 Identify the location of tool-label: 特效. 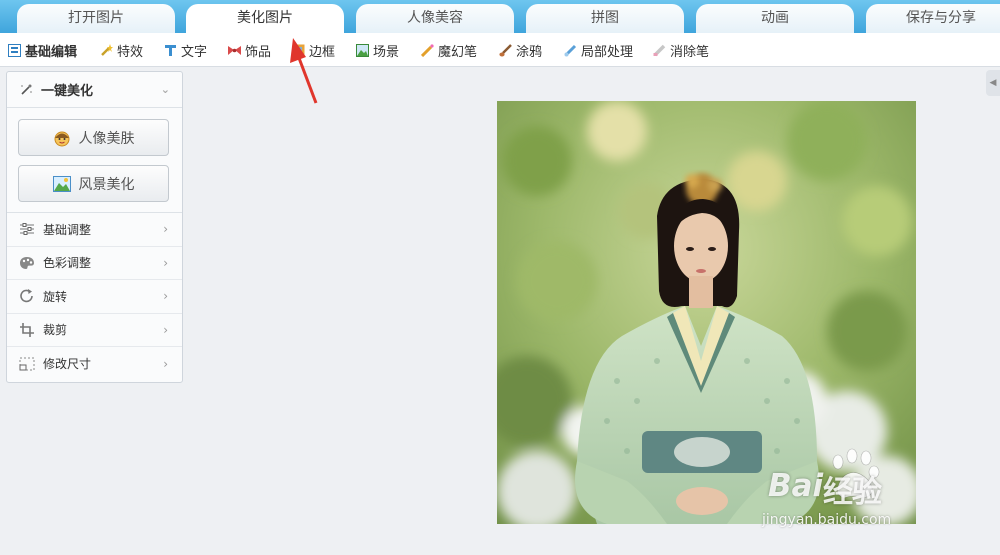
(130, 52).